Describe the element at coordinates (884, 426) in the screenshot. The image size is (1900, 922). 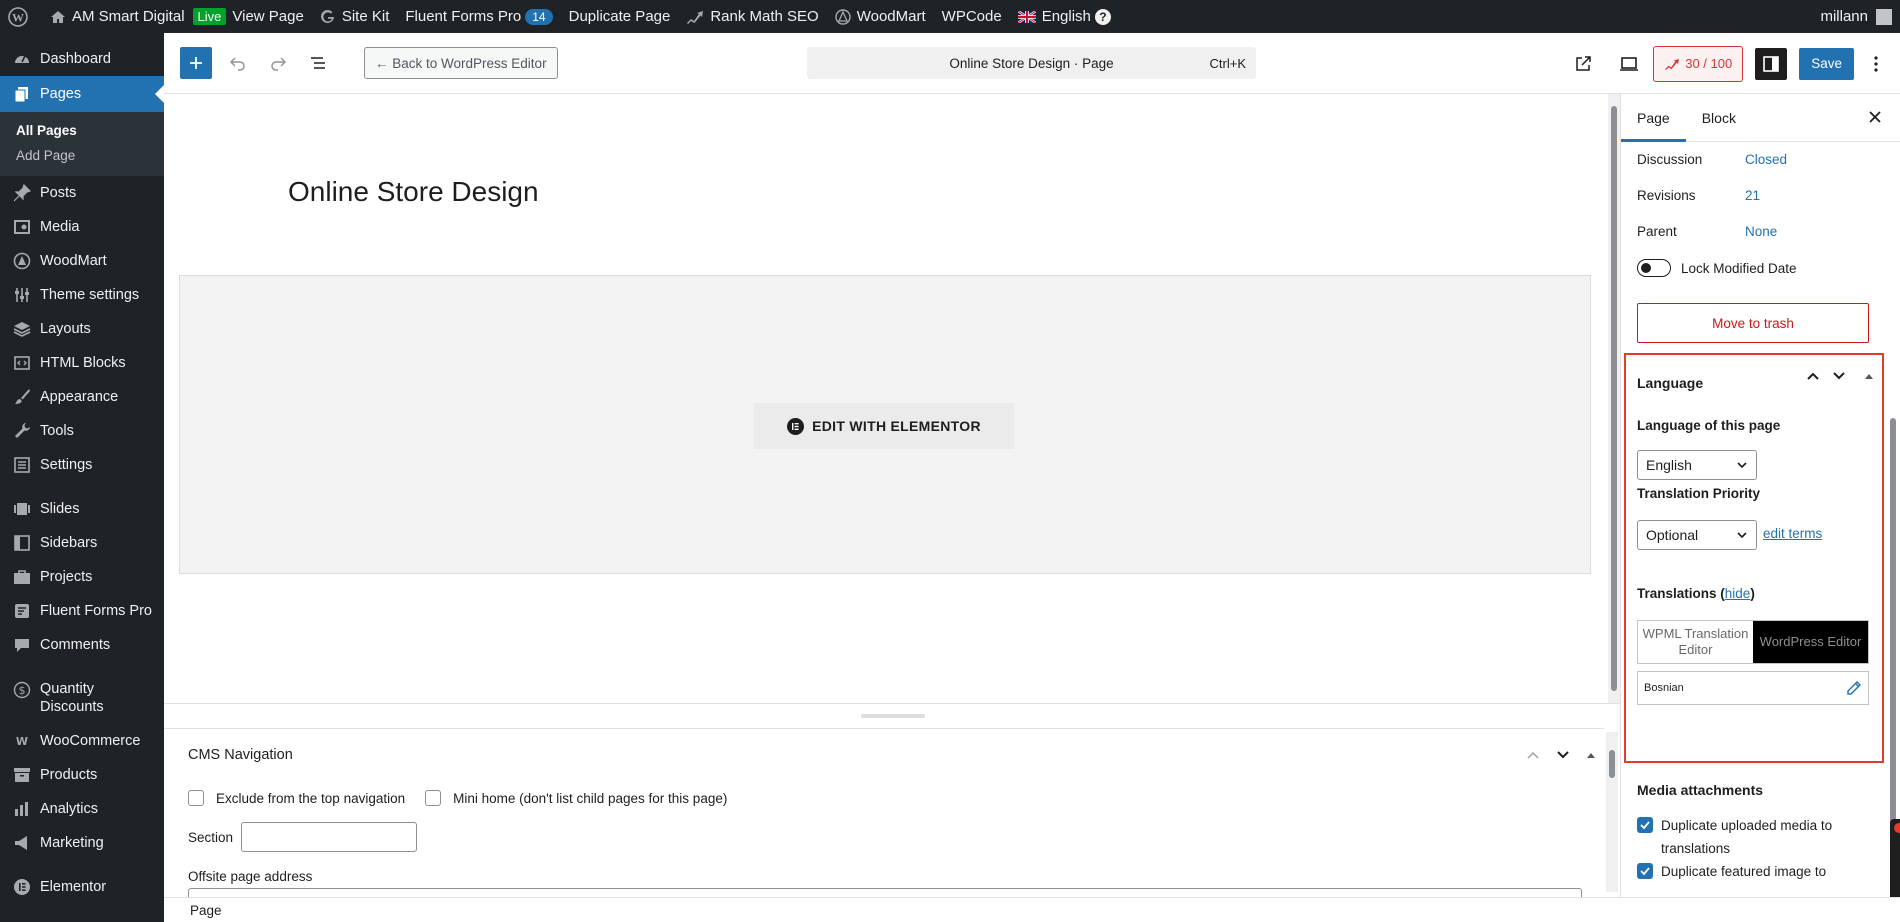
I see `edit-with-elementor-button: EDIT WITH ELEMENTOR` at that location.